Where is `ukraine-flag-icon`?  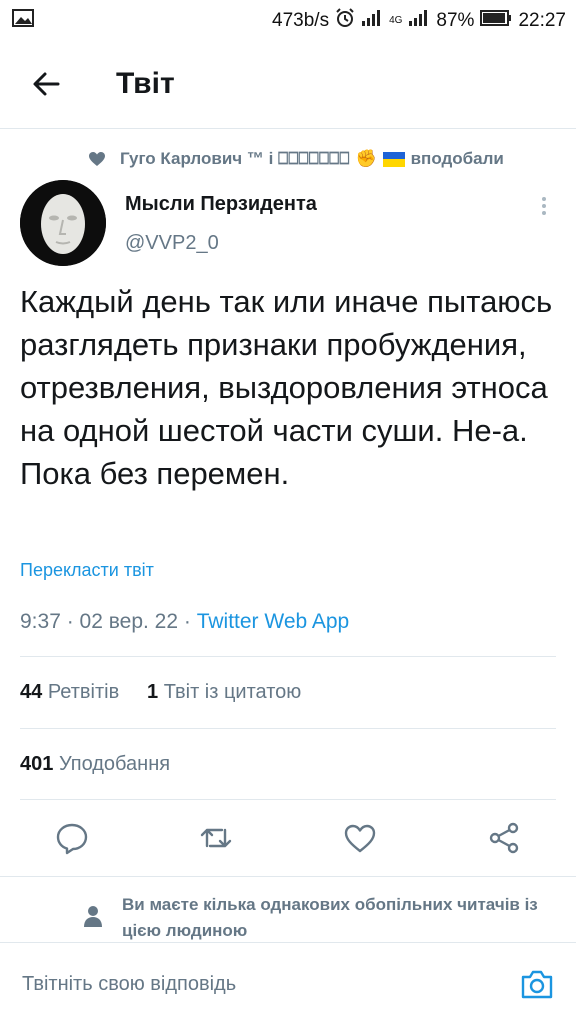
ukraine-flag-icon is located at coordinates (393, 159).